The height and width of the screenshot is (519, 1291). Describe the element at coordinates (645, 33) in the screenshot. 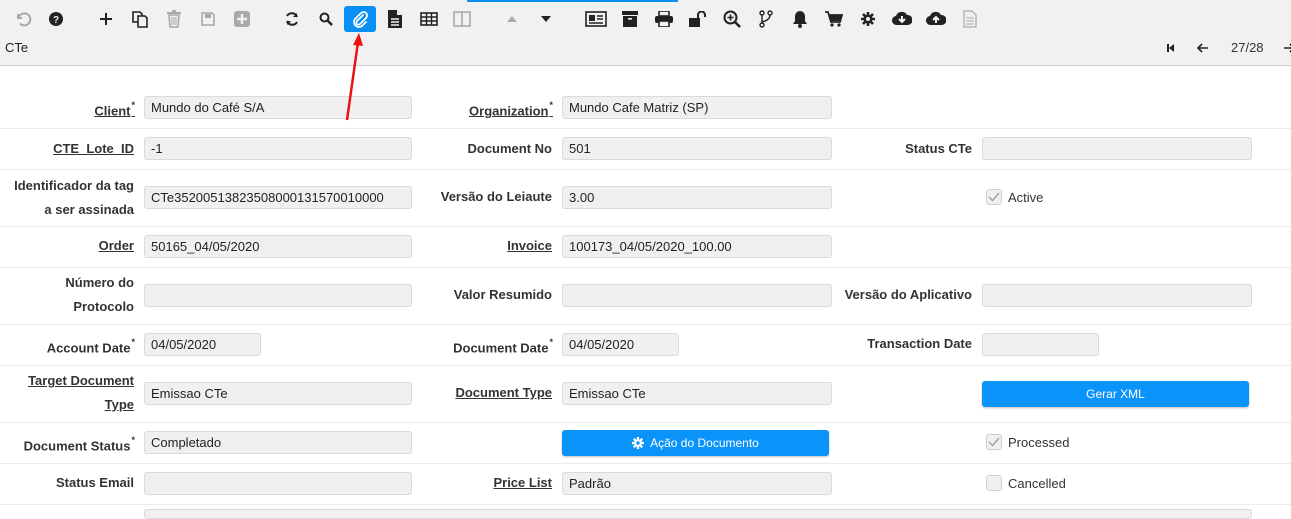

I see `window-toolbar: ? CTe 27/28` at that location.